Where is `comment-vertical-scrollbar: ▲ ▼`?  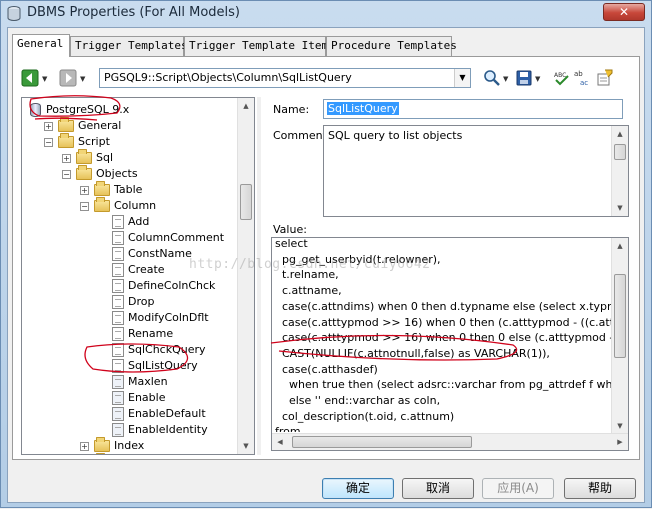 comment-vertical-scrollbar: ▲ ▼ is located at coordinates (619, 171).